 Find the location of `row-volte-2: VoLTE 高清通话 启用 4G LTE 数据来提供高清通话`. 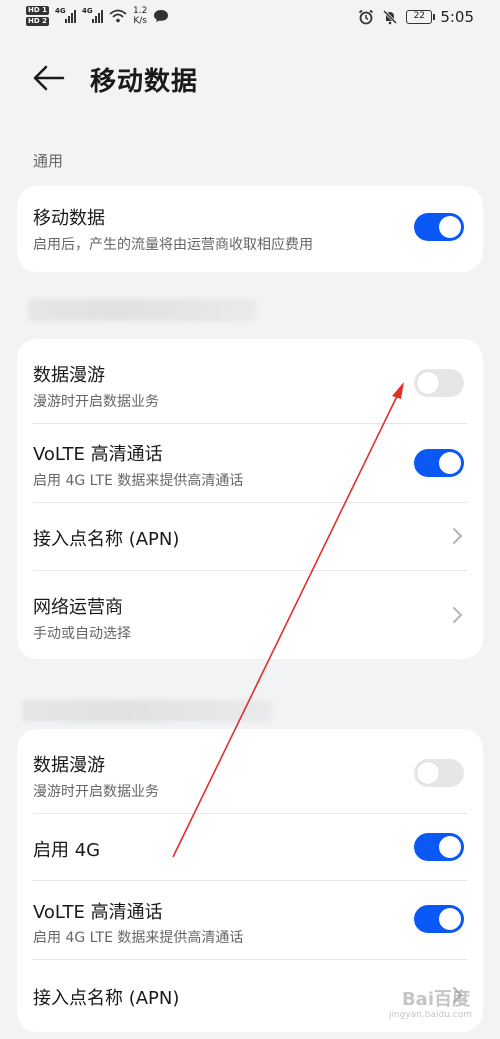

row-volte-2: VoLTE 高清通话 启用 4G LTE 数据来提供高清通话 is located at coordinates (250, 920).